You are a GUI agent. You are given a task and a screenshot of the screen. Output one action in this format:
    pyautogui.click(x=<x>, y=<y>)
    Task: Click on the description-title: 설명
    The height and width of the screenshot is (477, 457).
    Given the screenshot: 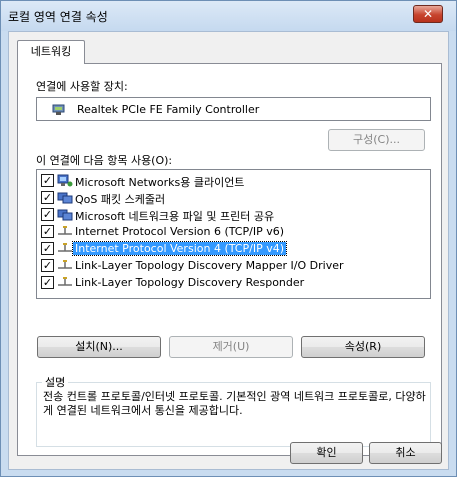 What is the action you would take?
    pyautogui.click(x=55, y=382)
    